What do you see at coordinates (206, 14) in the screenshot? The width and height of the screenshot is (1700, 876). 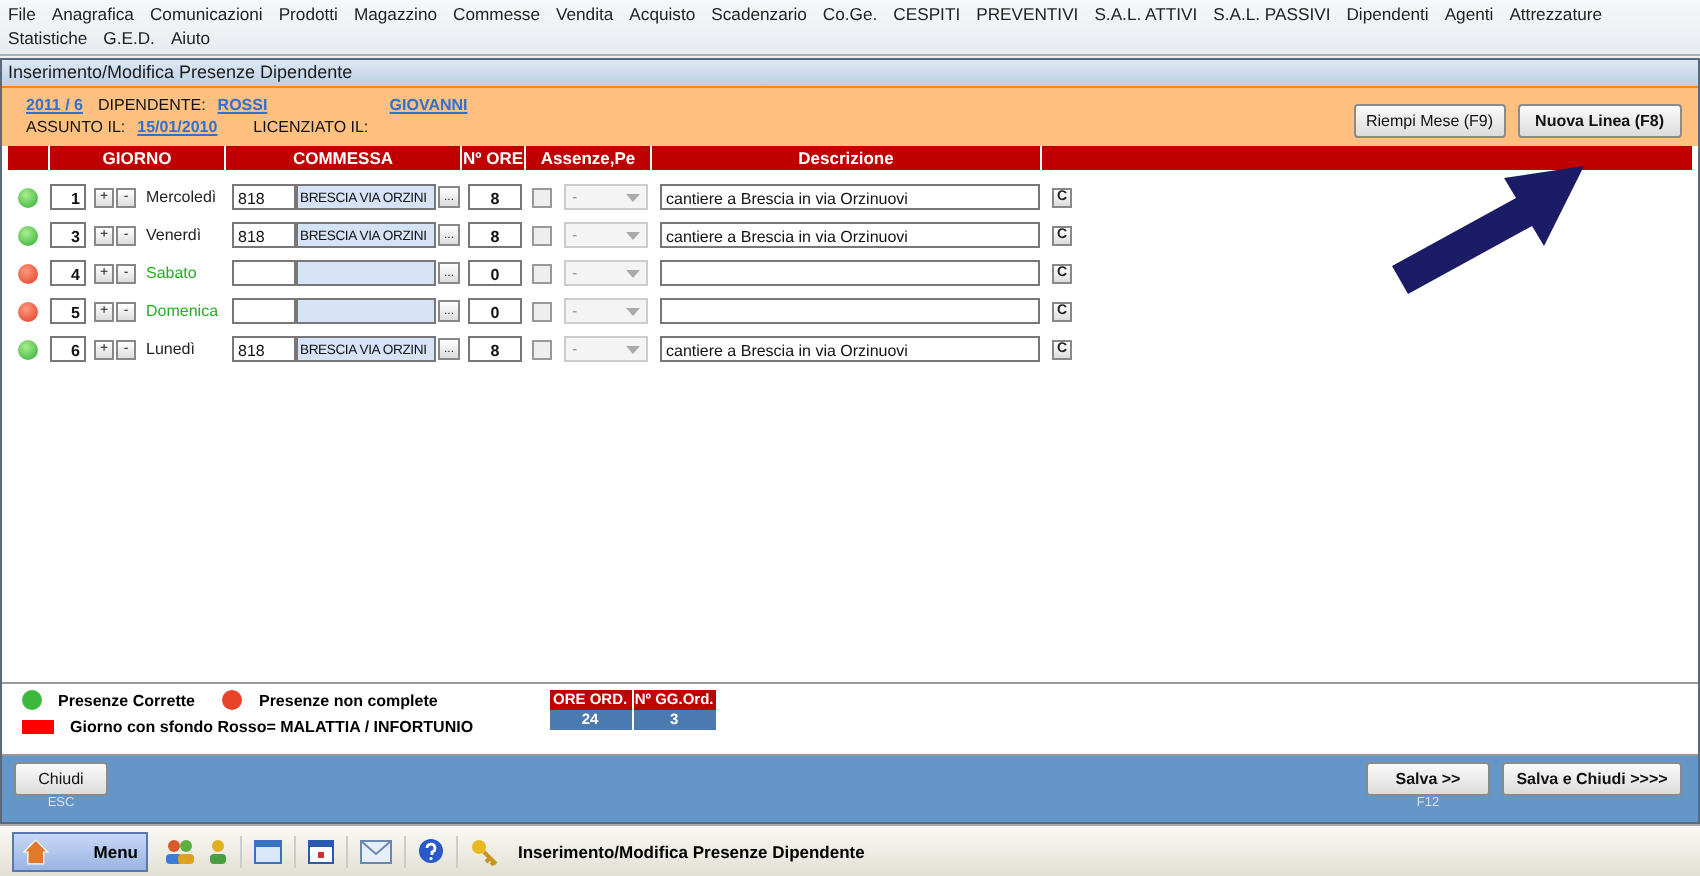 I see `menu-item: Comunicazioni` at bounding box center [206, 14].